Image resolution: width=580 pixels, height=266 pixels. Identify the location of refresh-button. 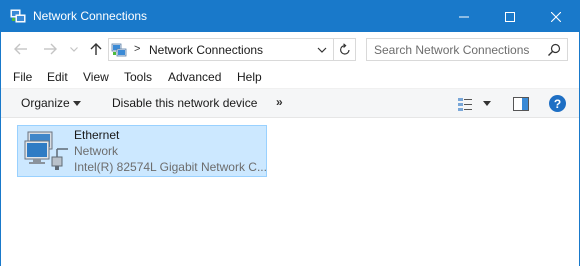
(345, 49).